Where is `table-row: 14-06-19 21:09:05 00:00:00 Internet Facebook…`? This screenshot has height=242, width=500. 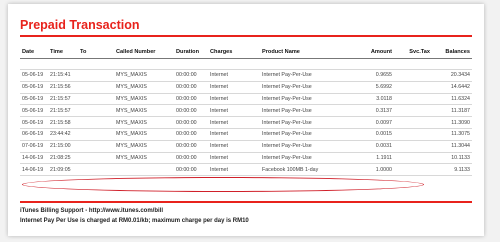 table-row: 14-06-19 21:09:05 00:00:00 Internet Facebook… is located at coordinates (246, 170).